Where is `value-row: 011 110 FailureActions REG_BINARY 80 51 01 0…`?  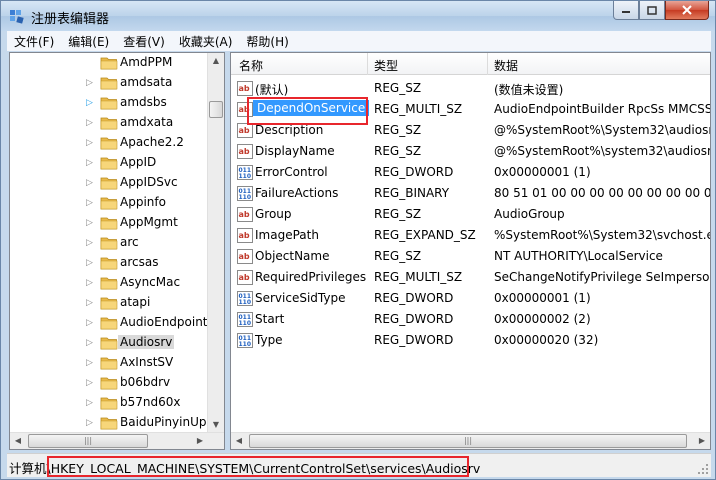 value-row: 011 110 FailureActions REG_BINARY 80 51 01 0… is located at coordinates (470, 193).